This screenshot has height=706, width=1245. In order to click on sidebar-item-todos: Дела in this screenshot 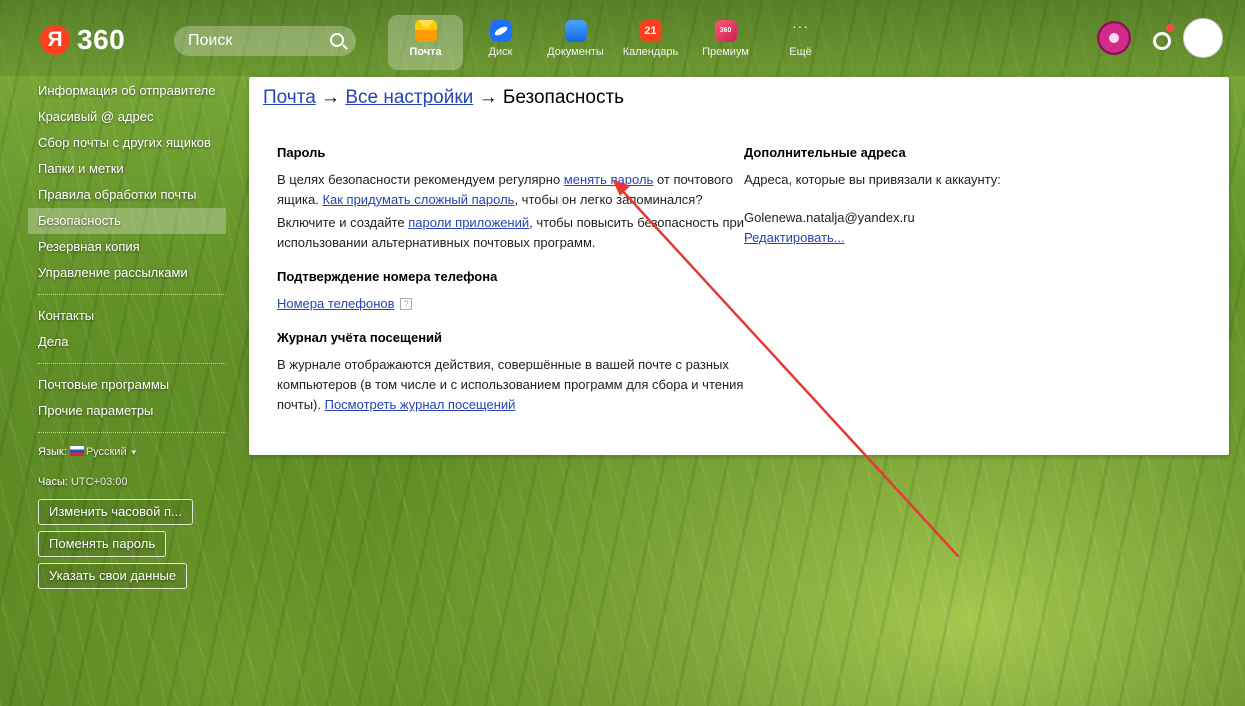, I will do `click(127, 342)`.